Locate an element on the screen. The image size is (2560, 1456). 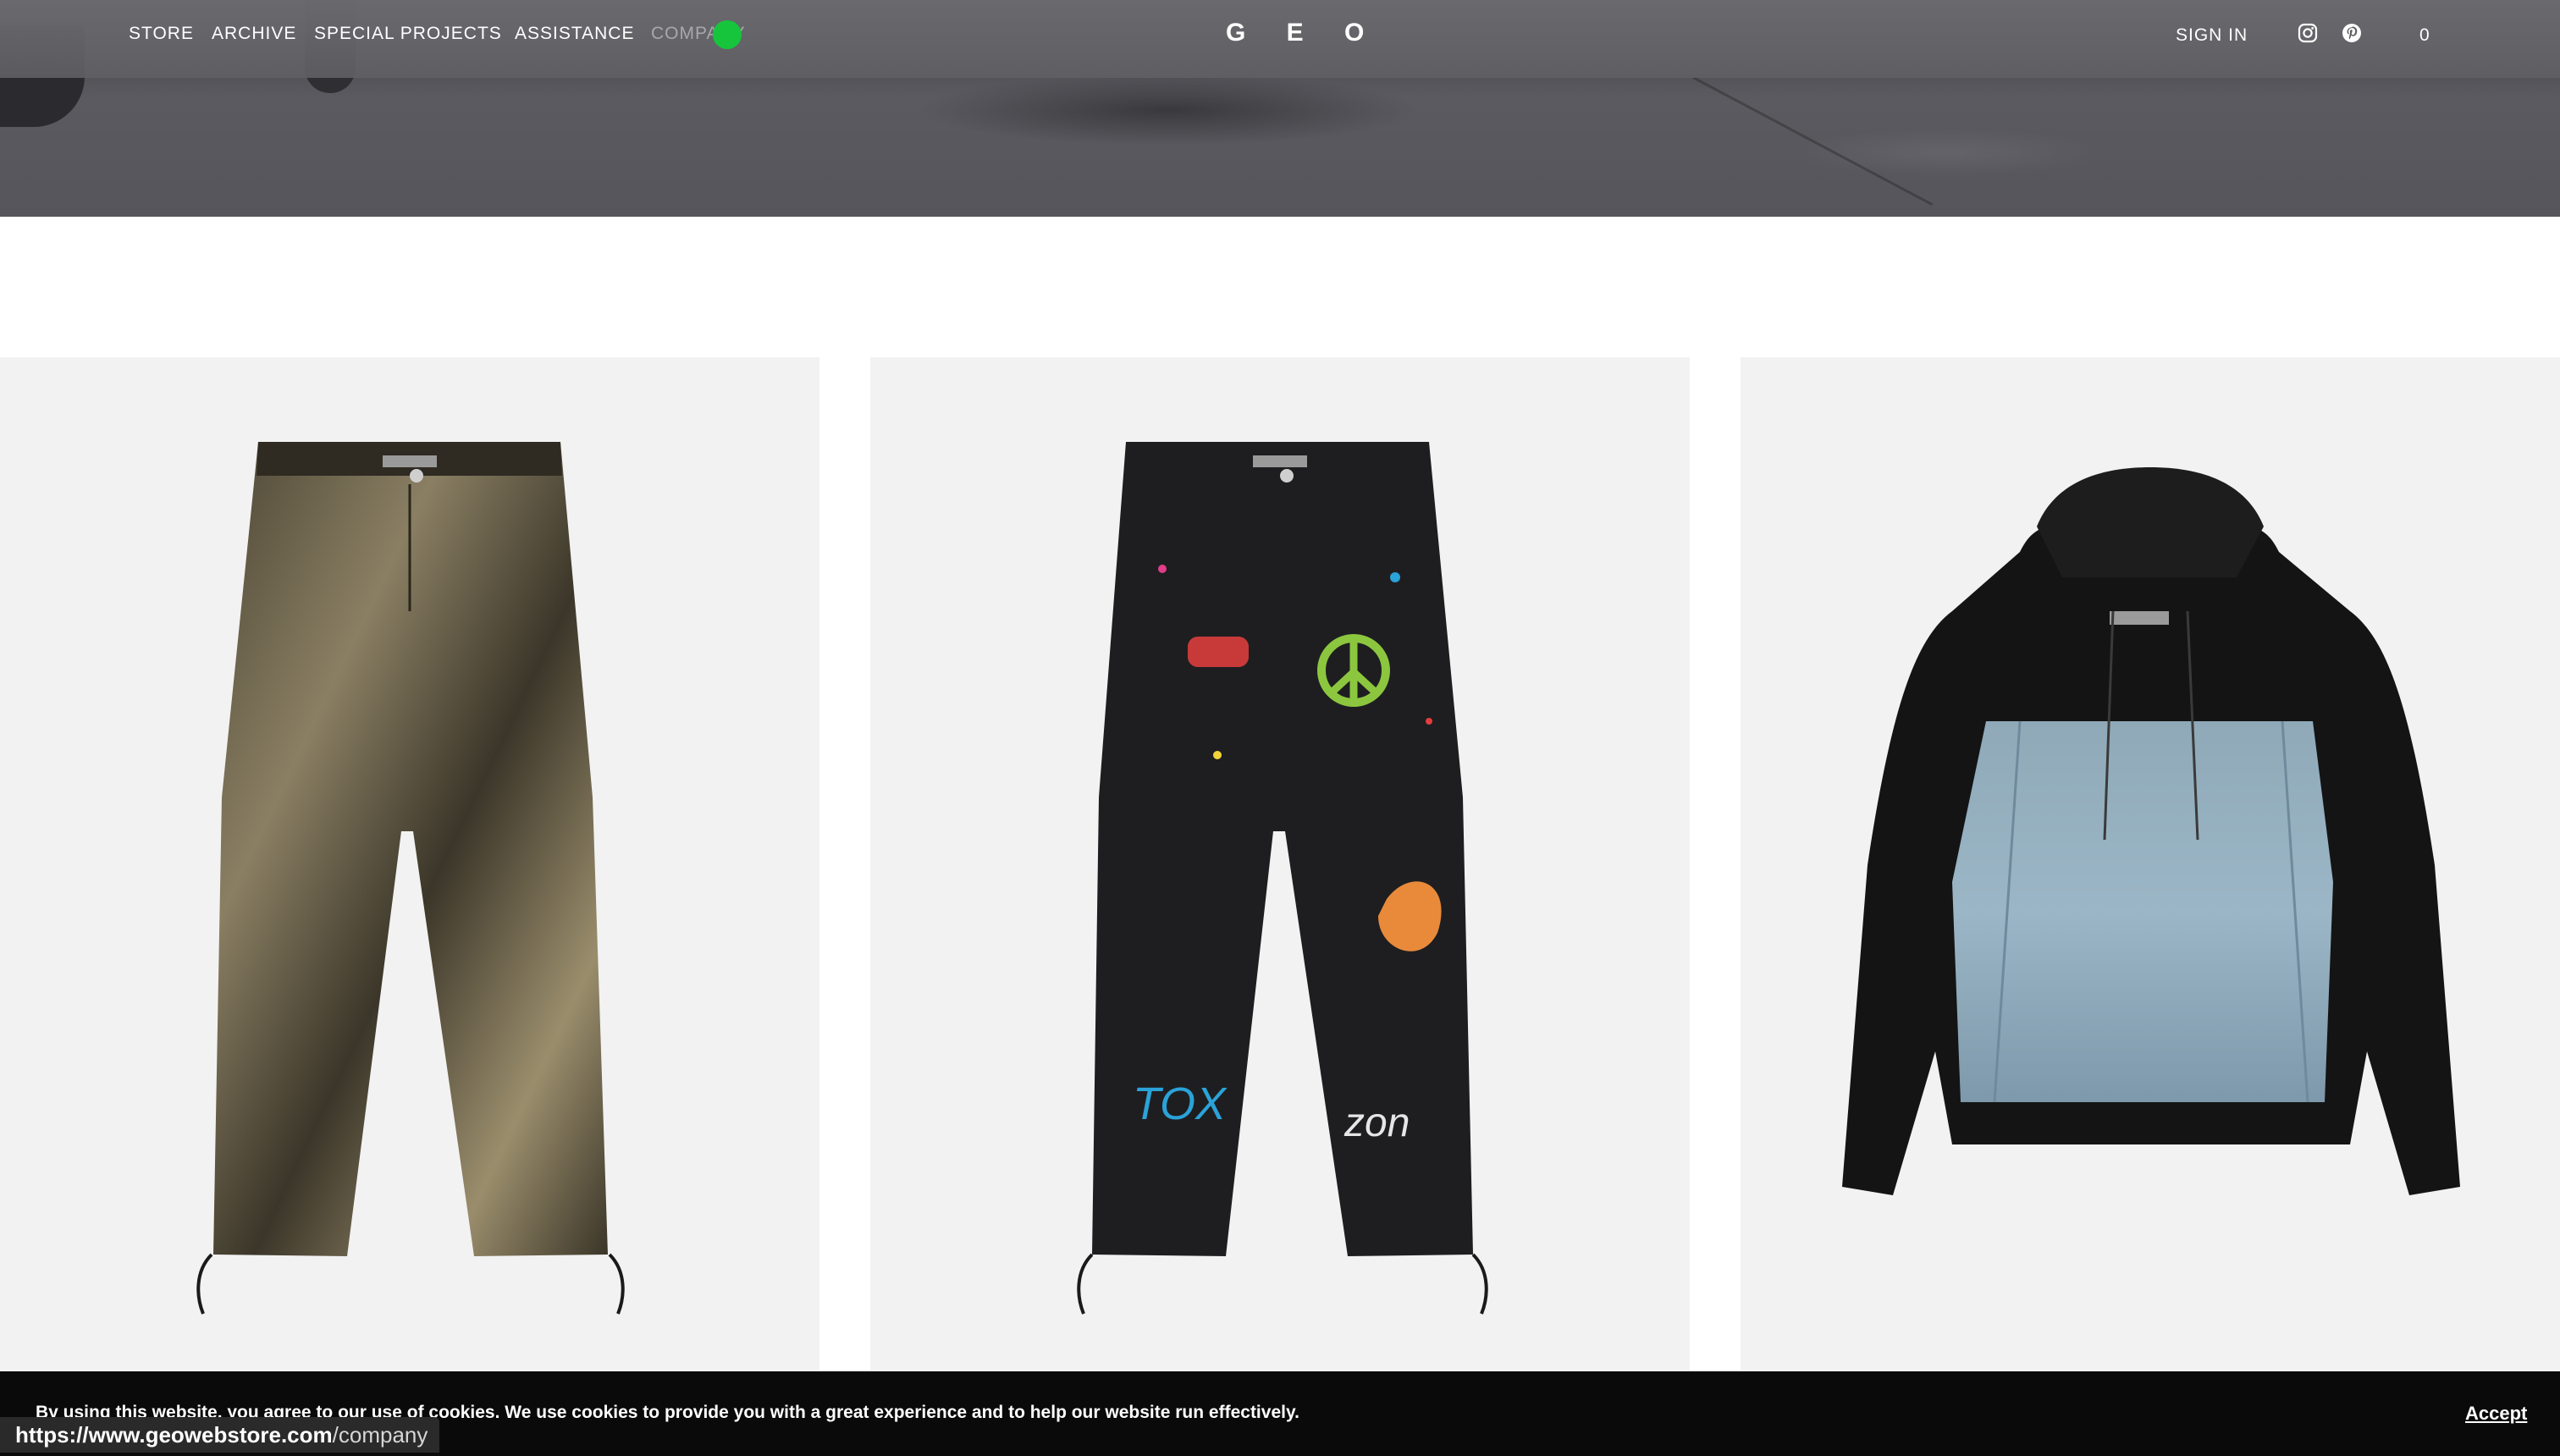
status-url-path: /company is located at coordinates (380, 1435).